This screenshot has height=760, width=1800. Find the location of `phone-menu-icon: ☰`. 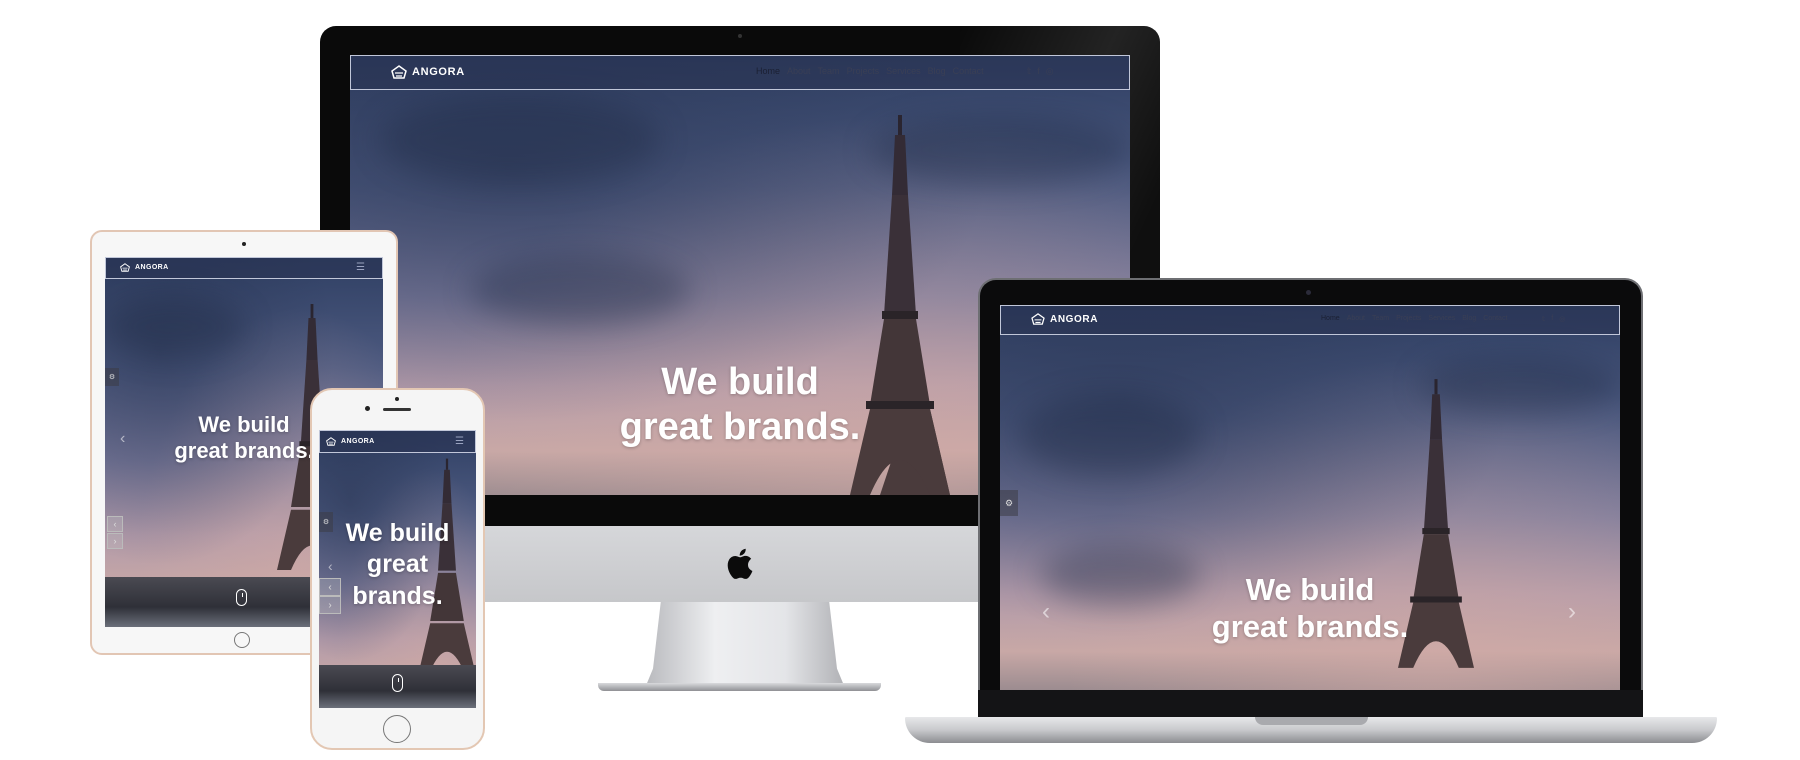

phone-menu-icon: ☰ is located at coordinates (459, 441).